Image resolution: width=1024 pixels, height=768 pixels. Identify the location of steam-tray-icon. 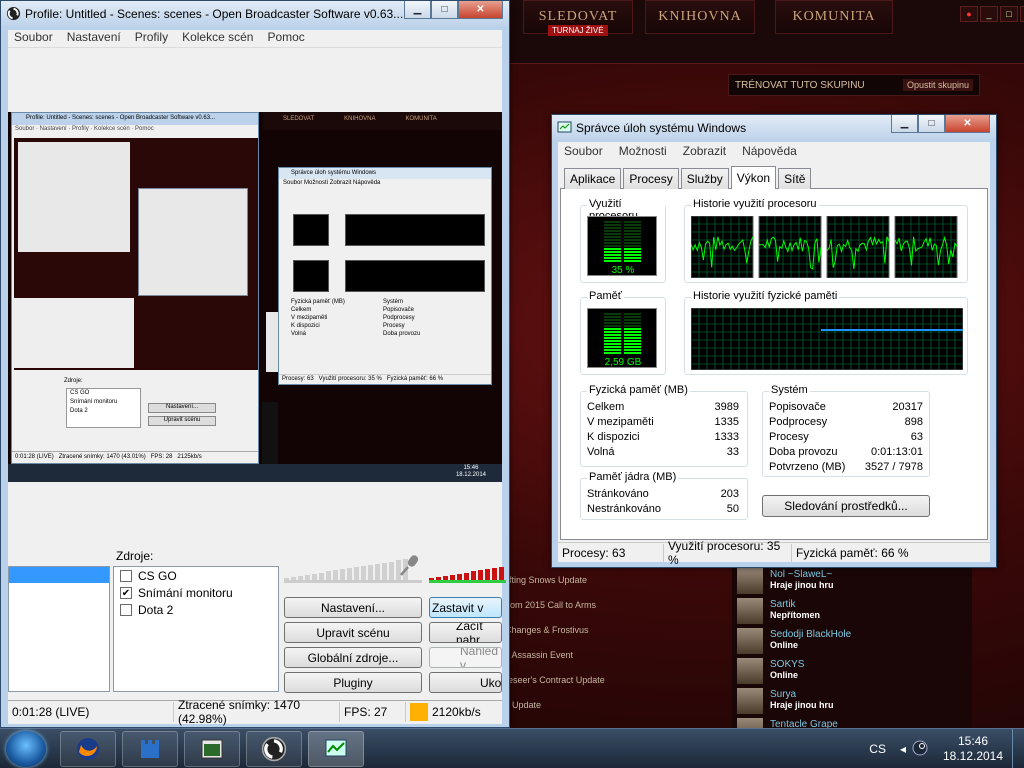
(920, 749).